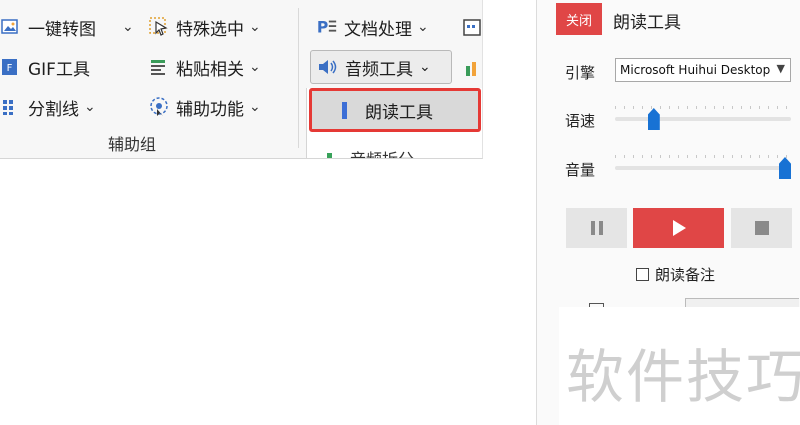 The image size is (800, 425). What do you see at coordinates (344, 110) in the screenshot?
I see `blue-bar-icon` at bounding box center [344, 110].